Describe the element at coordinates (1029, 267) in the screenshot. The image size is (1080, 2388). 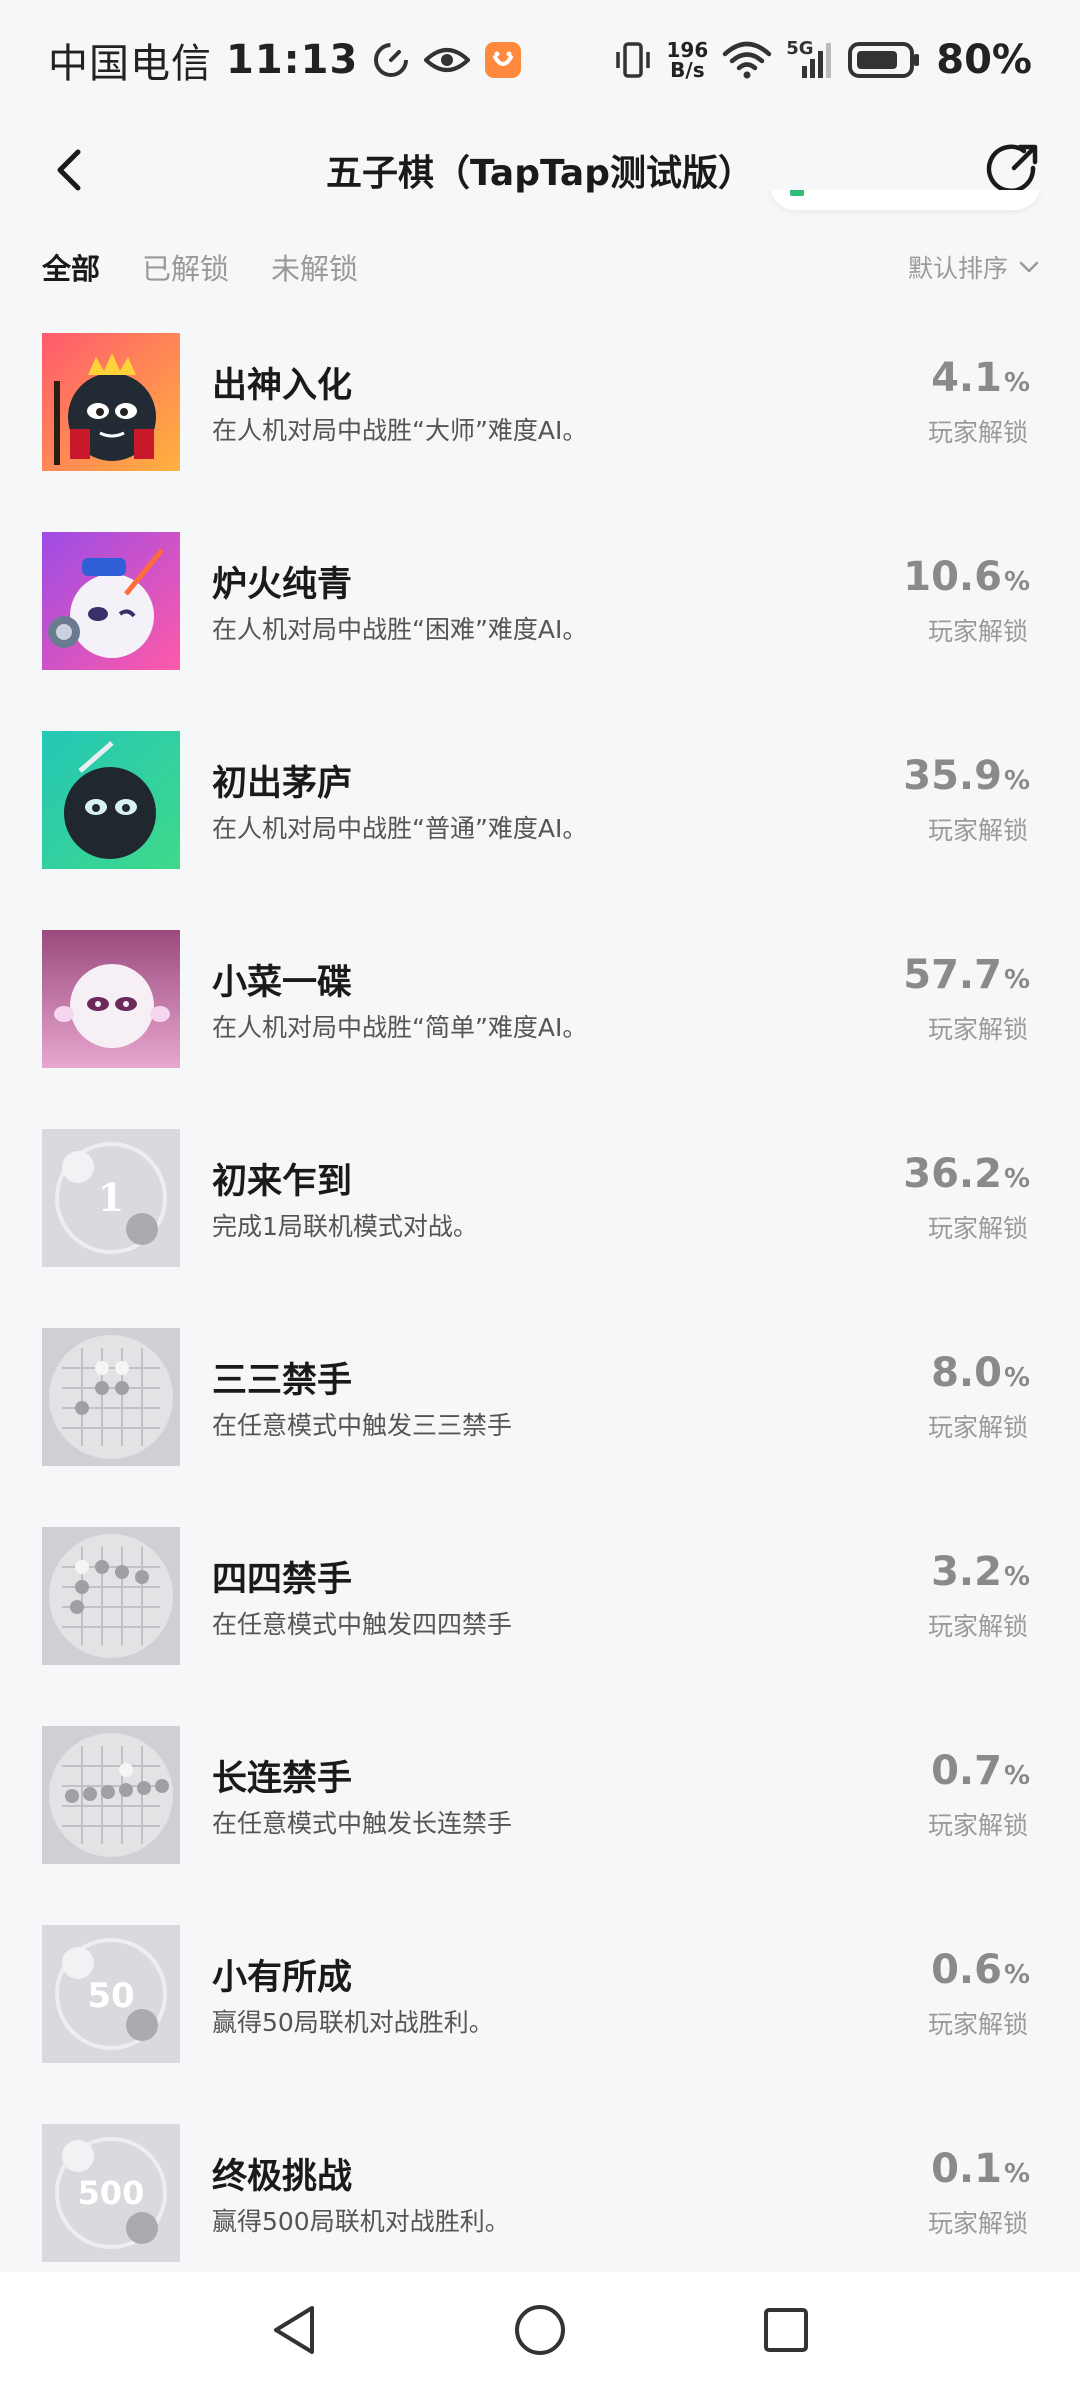
I see `chevron-down-icon` at that location.